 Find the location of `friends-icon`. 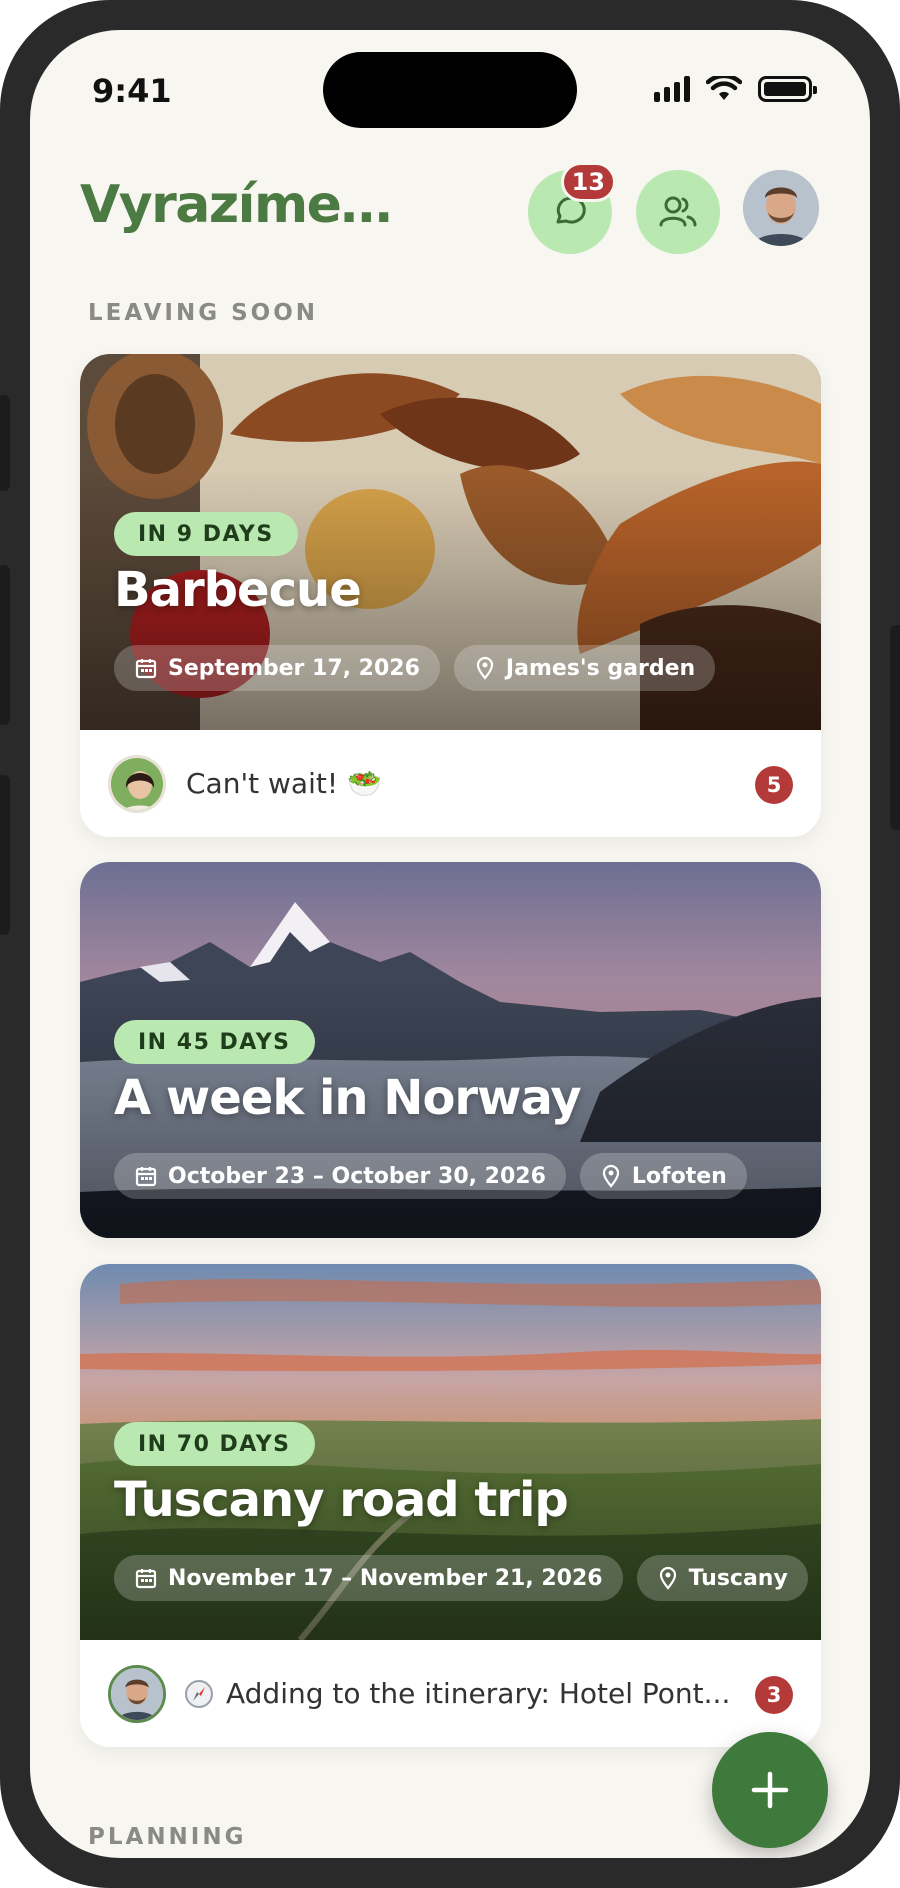

friends-icon is located at coordinates (678, 211).